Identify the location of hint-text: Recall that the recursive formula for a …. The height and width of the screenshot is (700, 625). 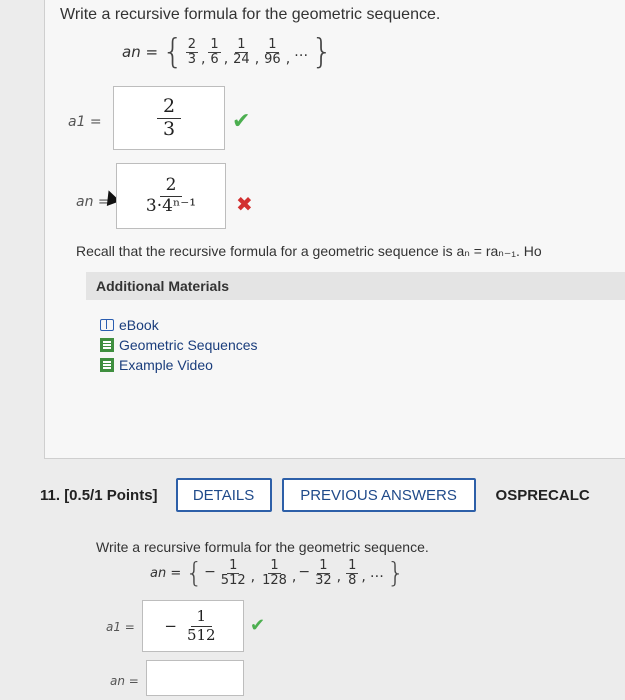
(309, 251).